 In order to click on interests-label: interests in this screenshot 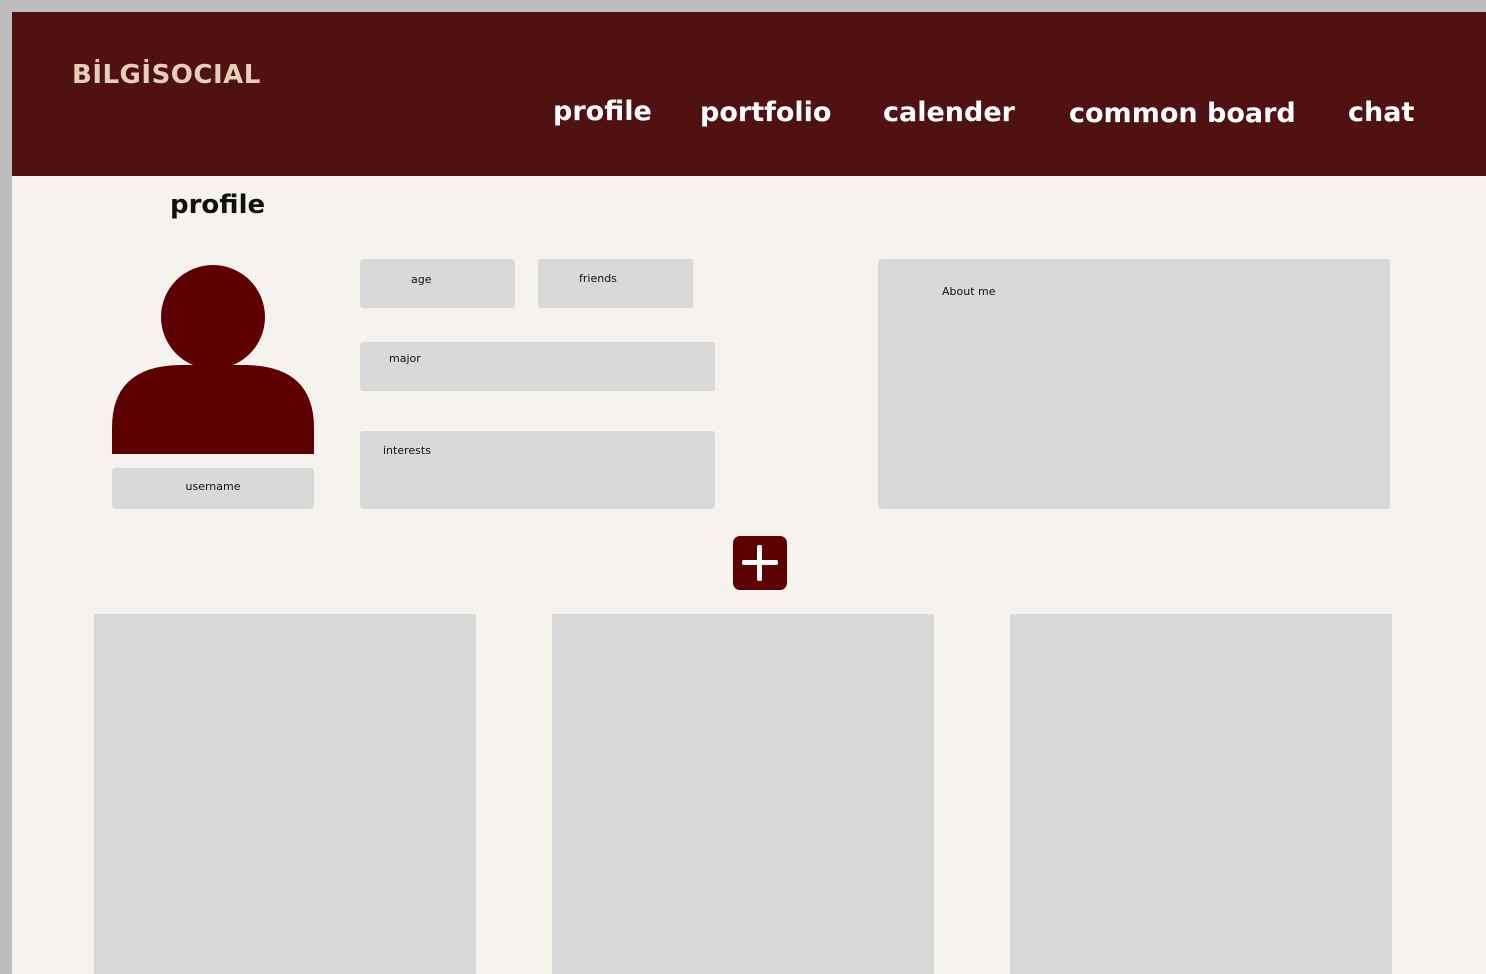, I will do `click(407, 450)`.